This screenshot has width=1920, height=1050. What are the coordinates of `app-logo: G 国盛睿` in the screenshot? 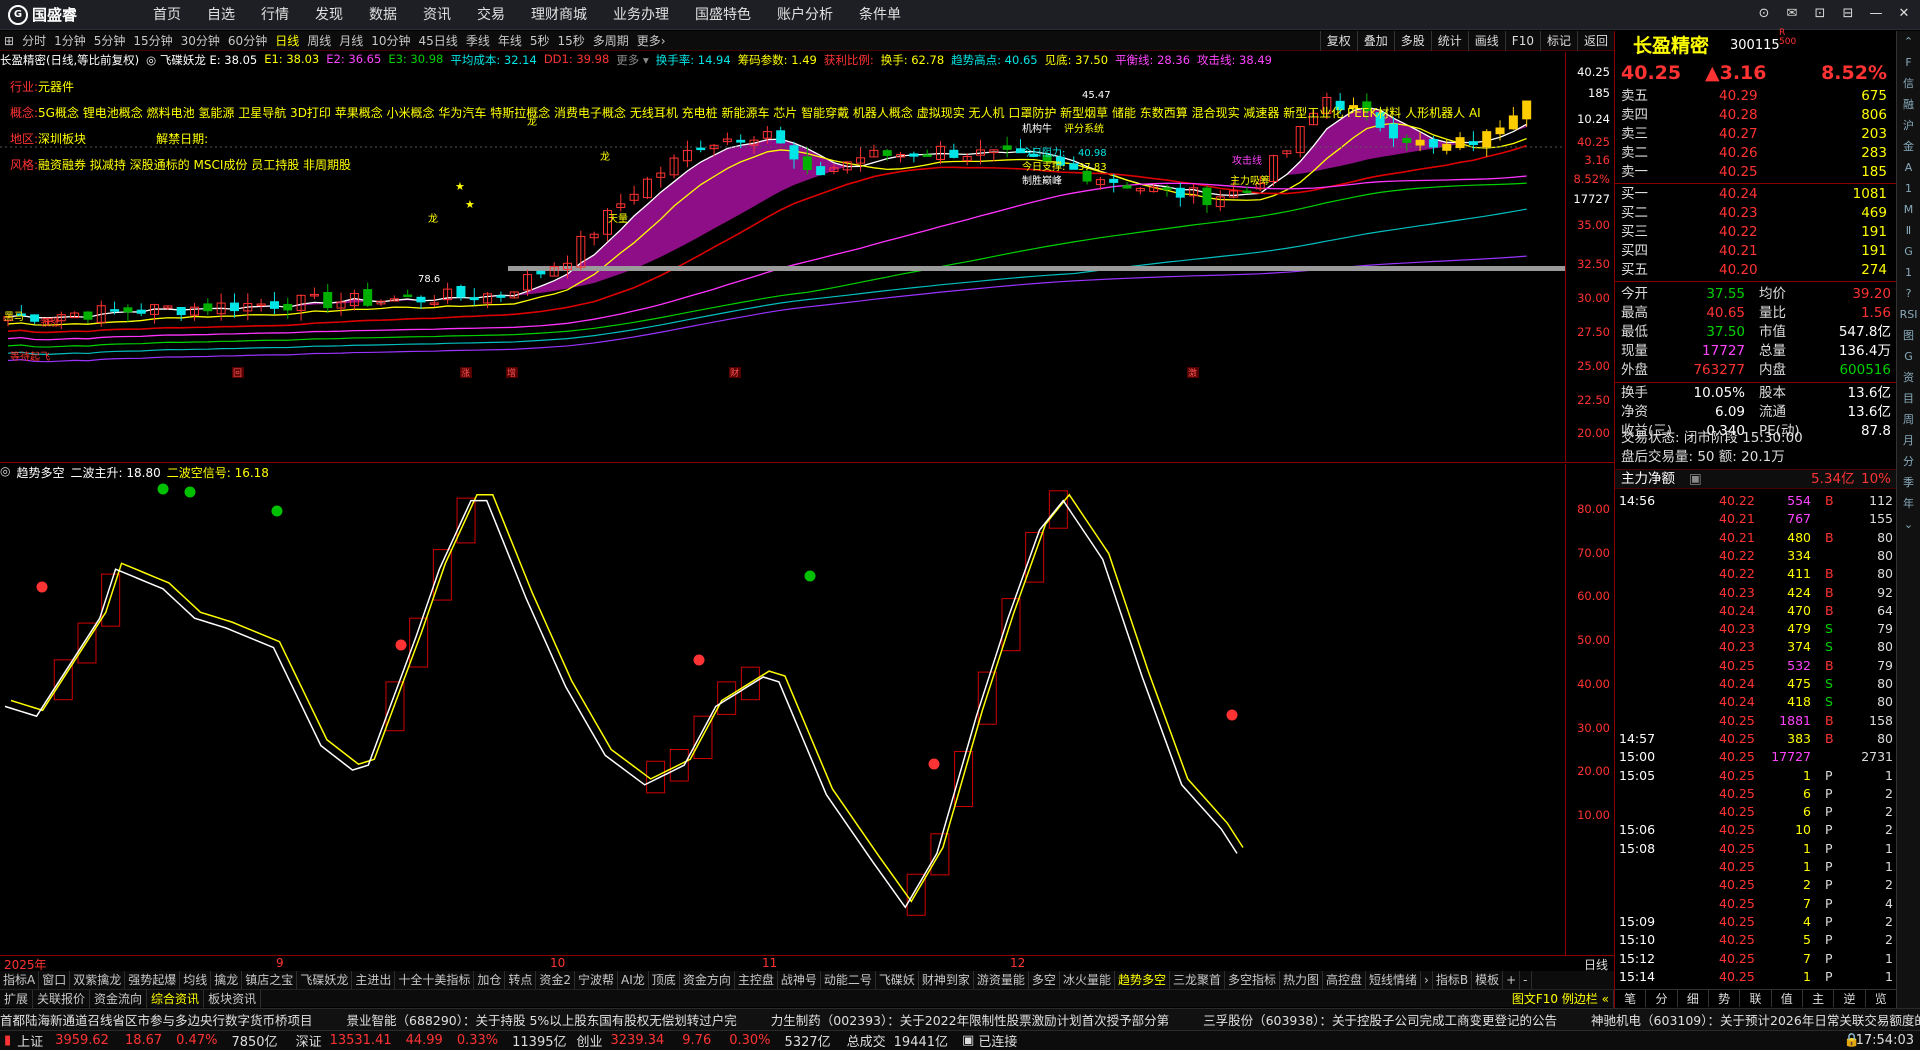 It's located at (55, 14).